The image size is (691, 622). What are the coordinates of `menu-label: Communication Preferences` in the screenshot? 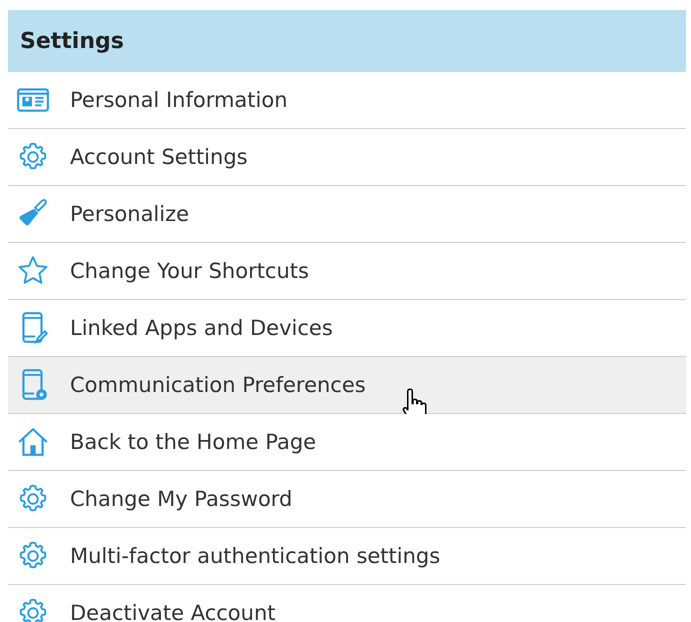 It's located at (218, 385).